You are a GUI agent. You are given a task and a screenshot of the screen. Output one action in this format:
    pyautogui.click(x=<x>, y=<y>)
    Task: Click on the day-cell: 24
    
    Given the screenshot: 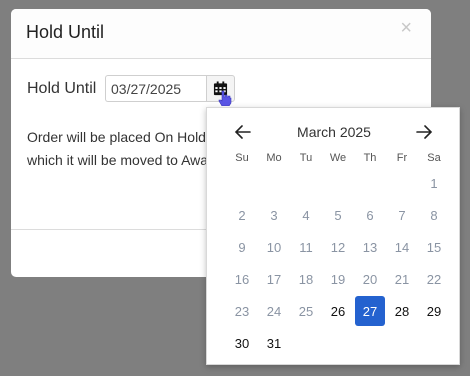 What is the action you would take?
    pyautogui.click(x=274, y=311)
    